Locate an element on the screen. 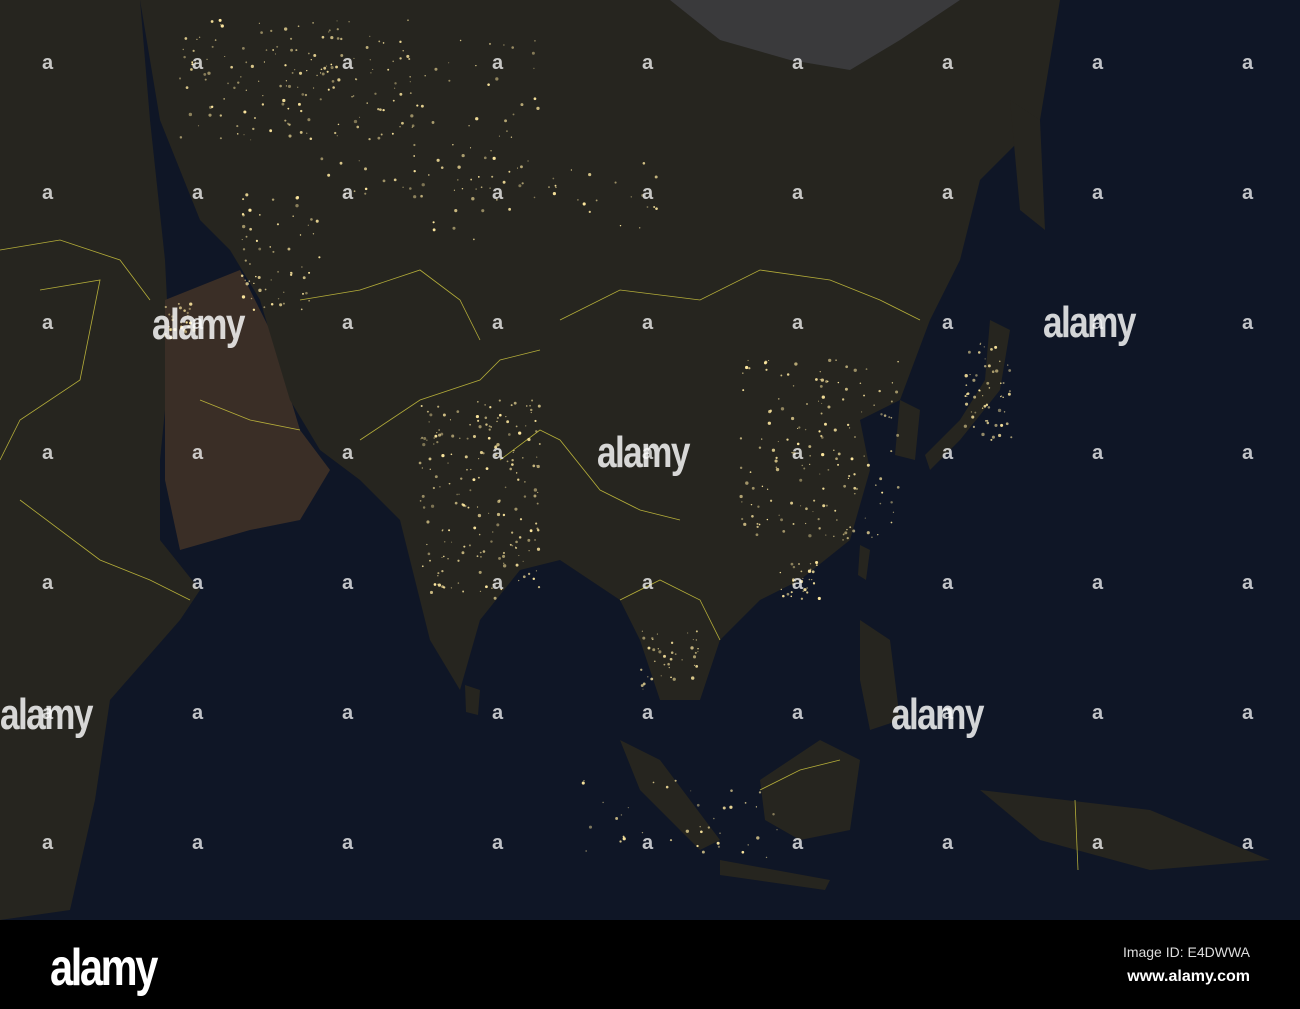  site-url: www.alamy.com is located at coordinates (1188, 977).